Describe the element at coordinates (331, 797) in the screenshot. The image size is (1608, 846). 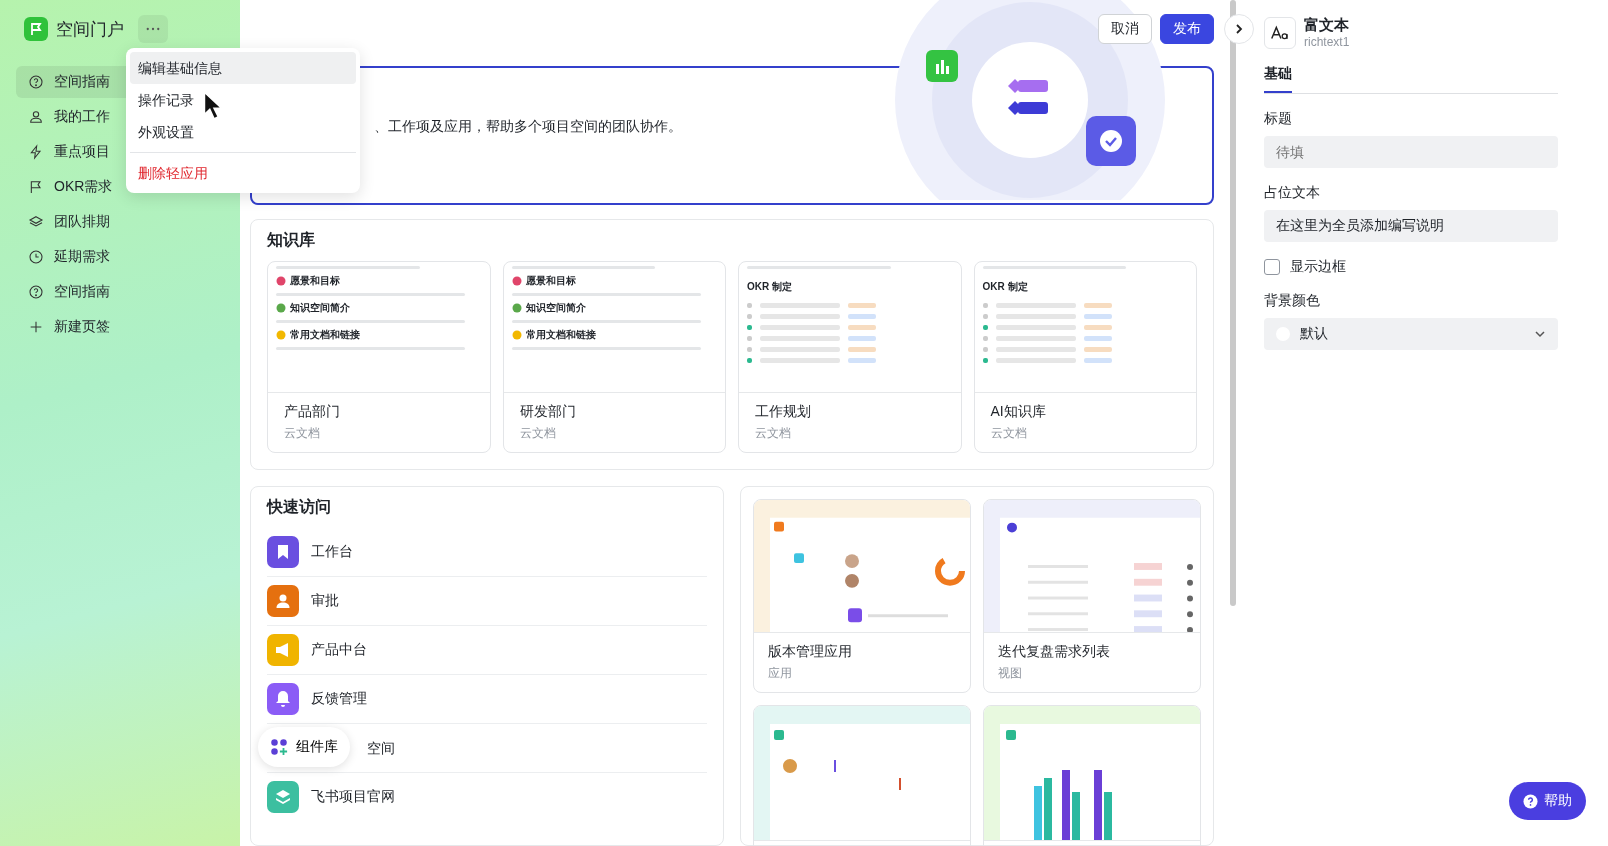
I see `quick-access-item: 飞书项目官网` at that location.